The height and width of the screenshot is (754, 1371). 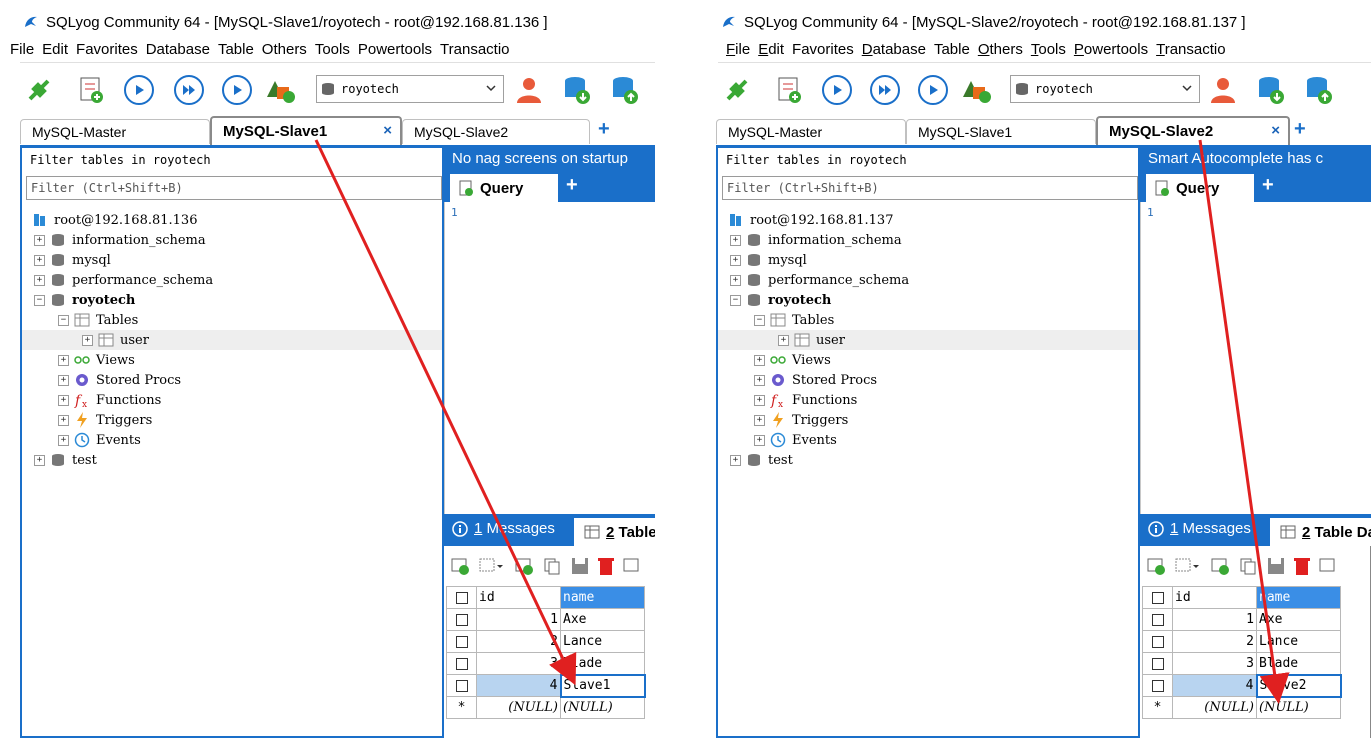 I want to click on column-header-id: id, so click(x=1214, y=597).